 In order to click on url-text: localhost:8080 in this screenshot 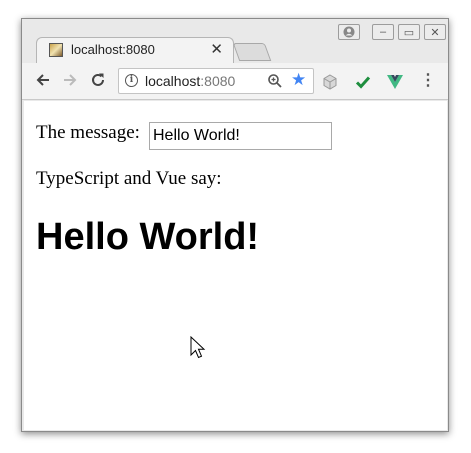, I will do `click(190, 81)`.